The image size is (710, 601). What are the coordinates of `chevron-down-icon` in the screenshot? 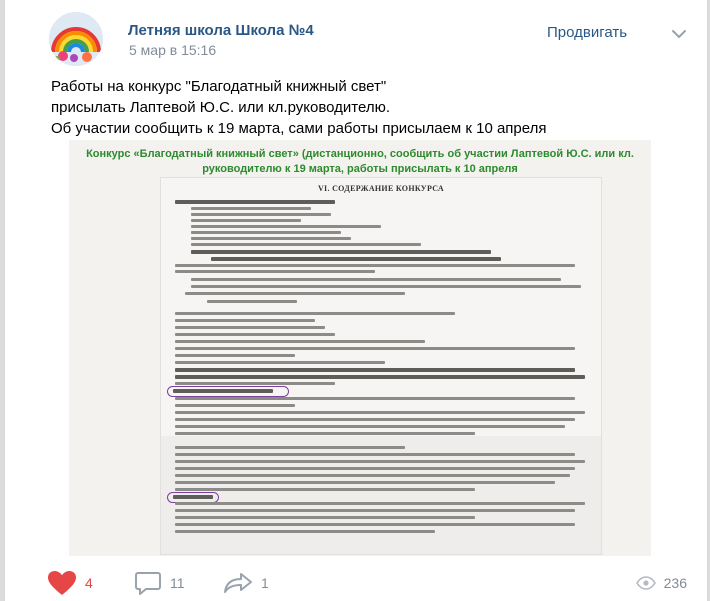 It's located at (679, 34).